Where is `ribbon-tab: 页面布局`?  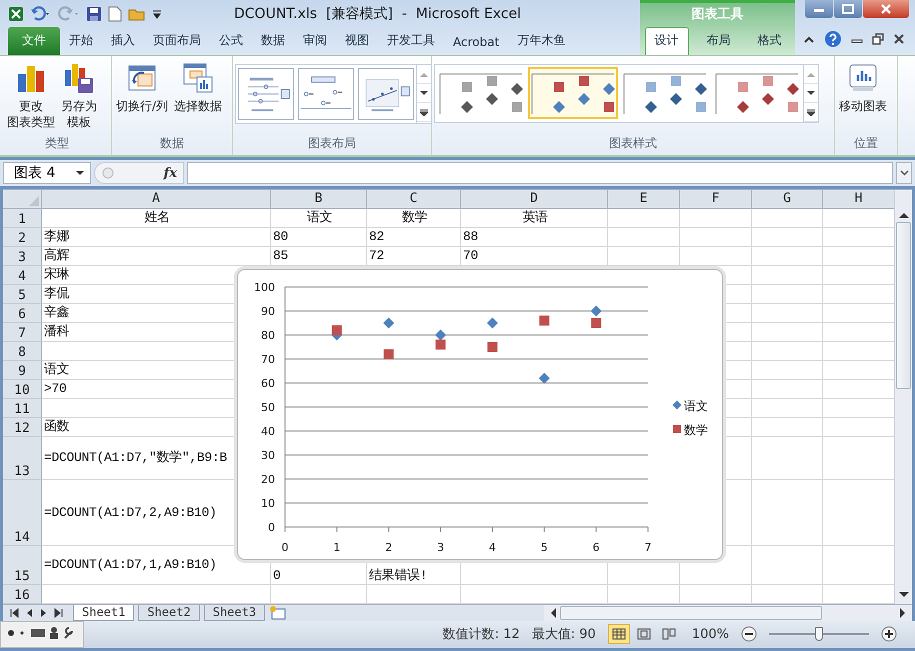 ribbon-tab: 页面布局 is located at coordinates (177, 41).